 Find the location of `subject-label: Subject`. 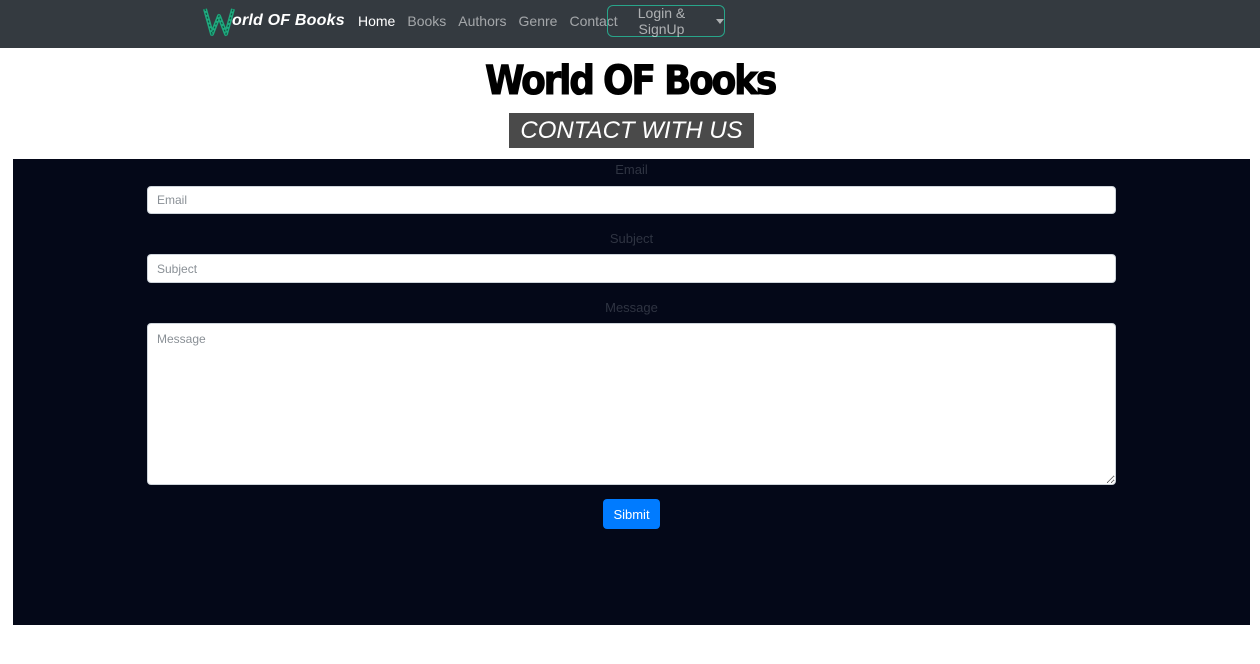

subject-label: Subject is located at coordinates (631, 238).